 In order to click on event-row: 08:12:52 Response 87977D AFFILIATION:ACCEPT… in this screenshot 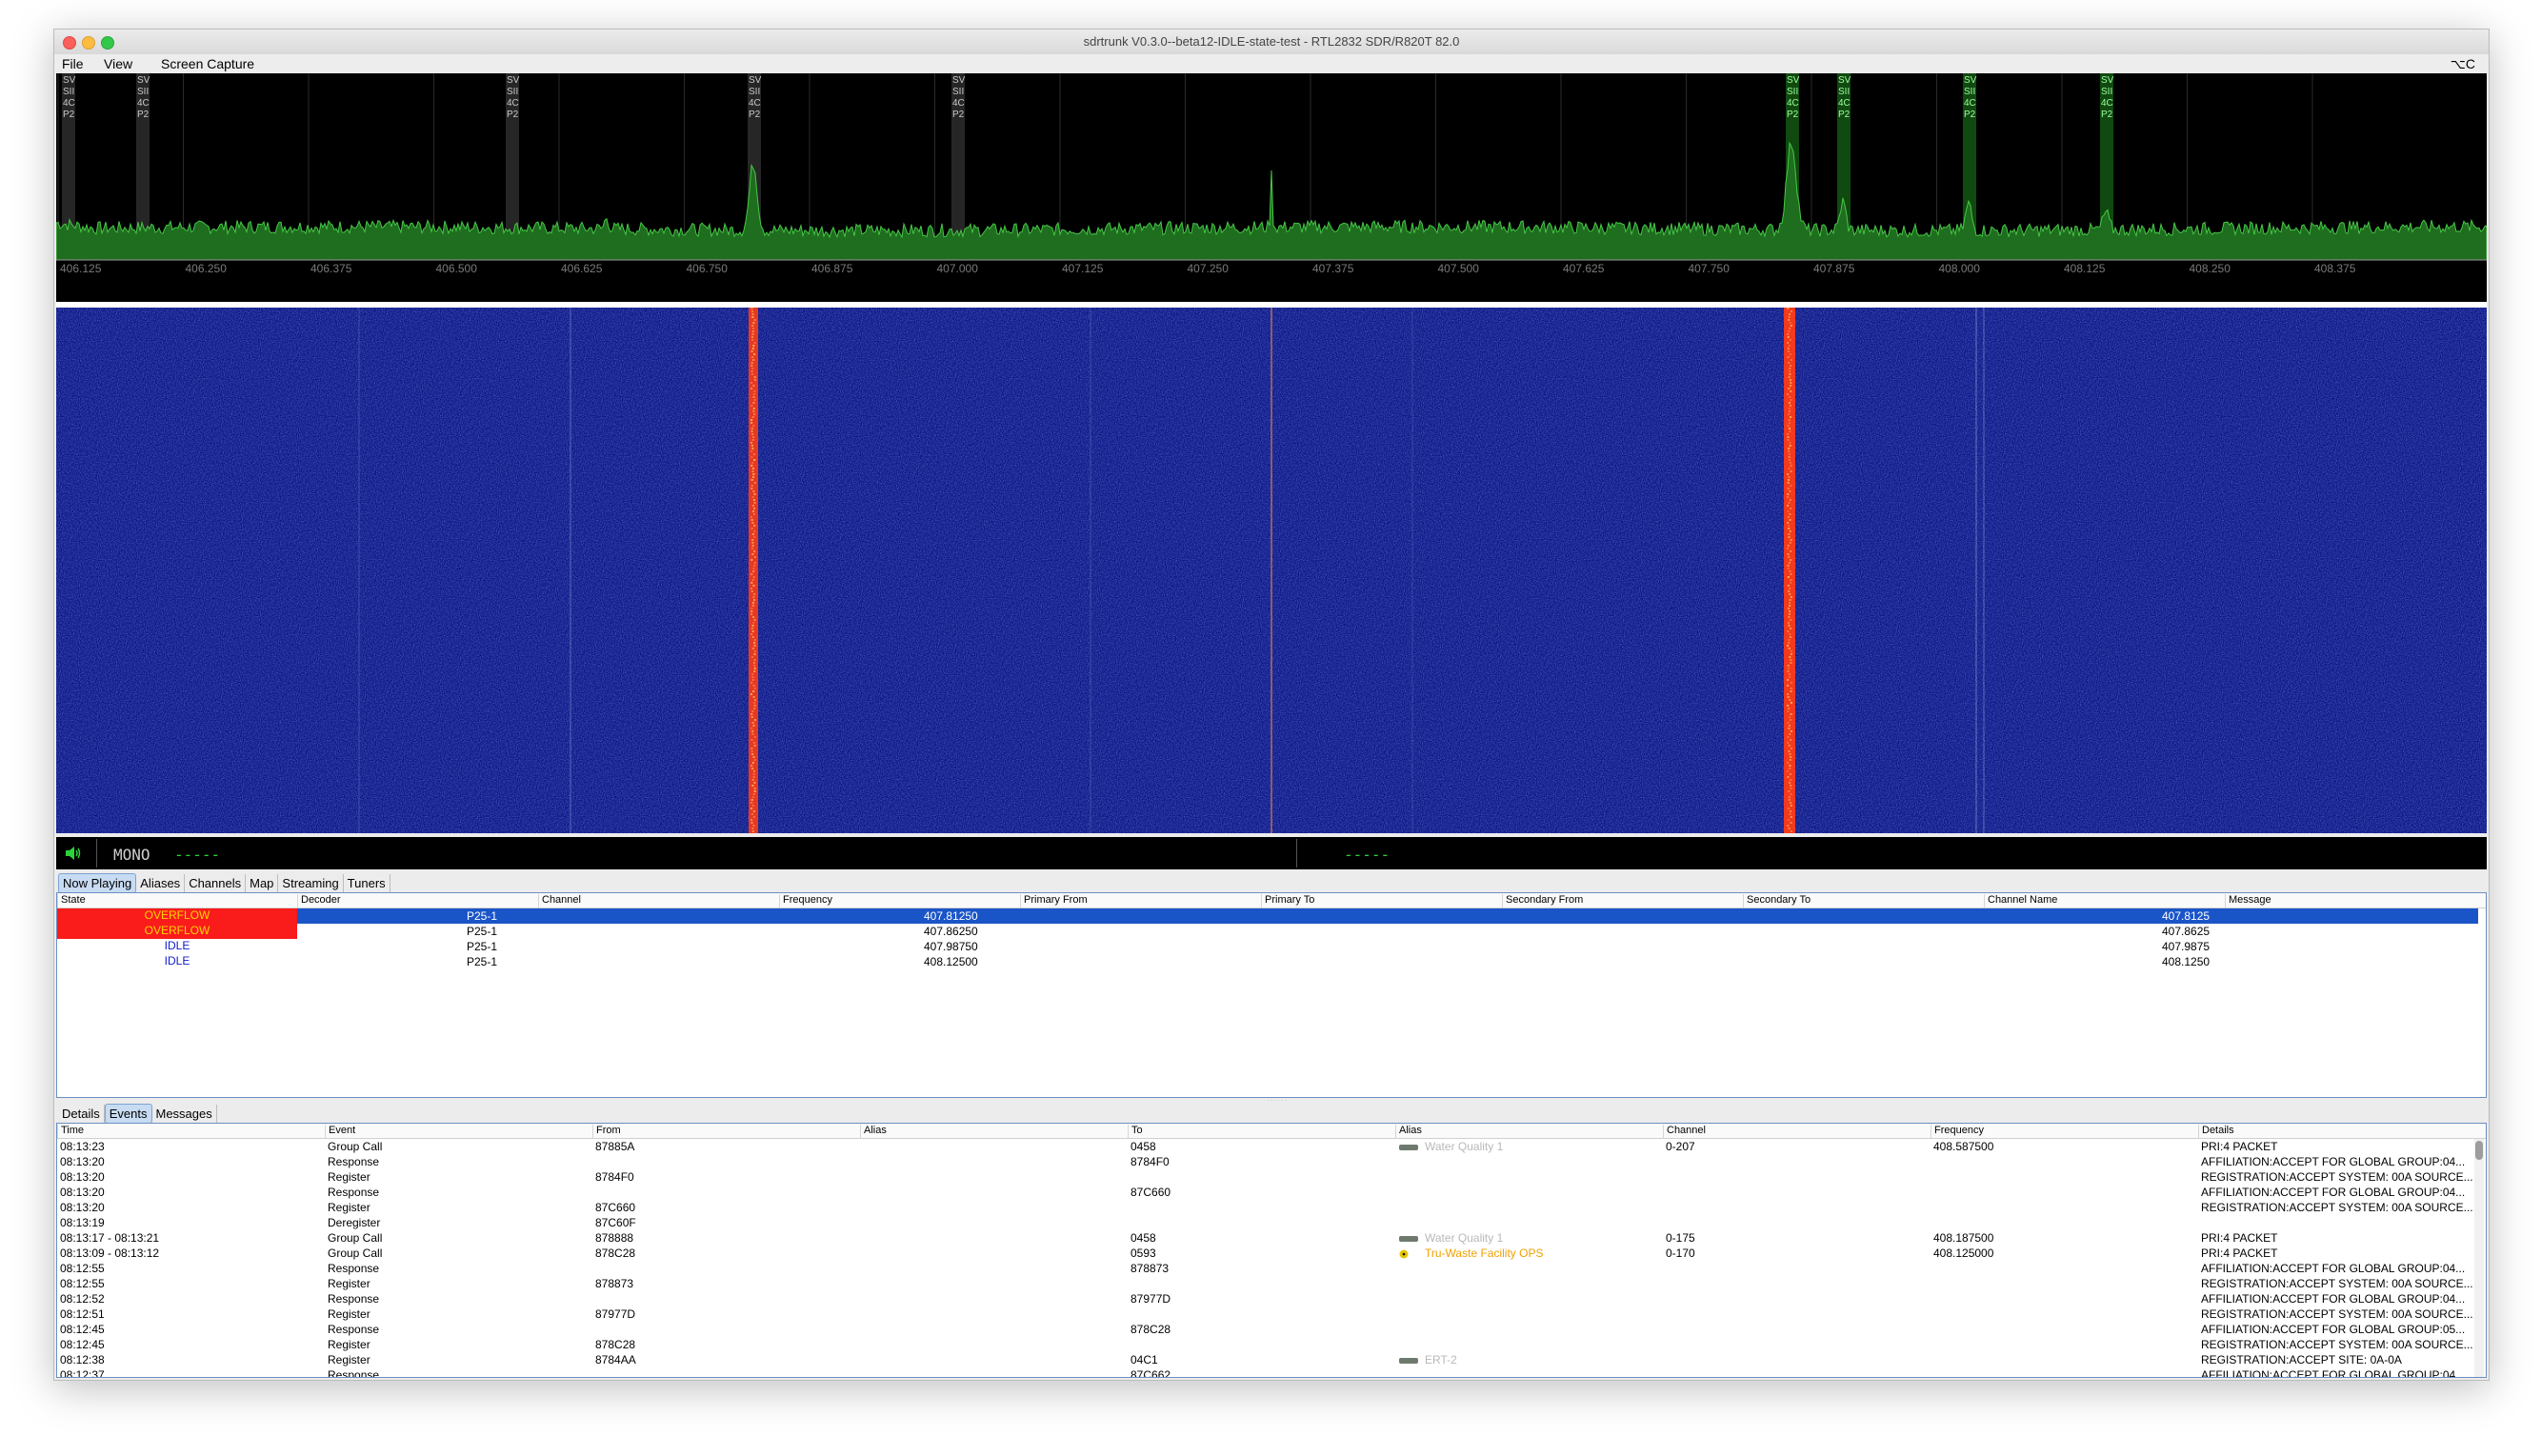, I will do `click(1266, 1299)`.